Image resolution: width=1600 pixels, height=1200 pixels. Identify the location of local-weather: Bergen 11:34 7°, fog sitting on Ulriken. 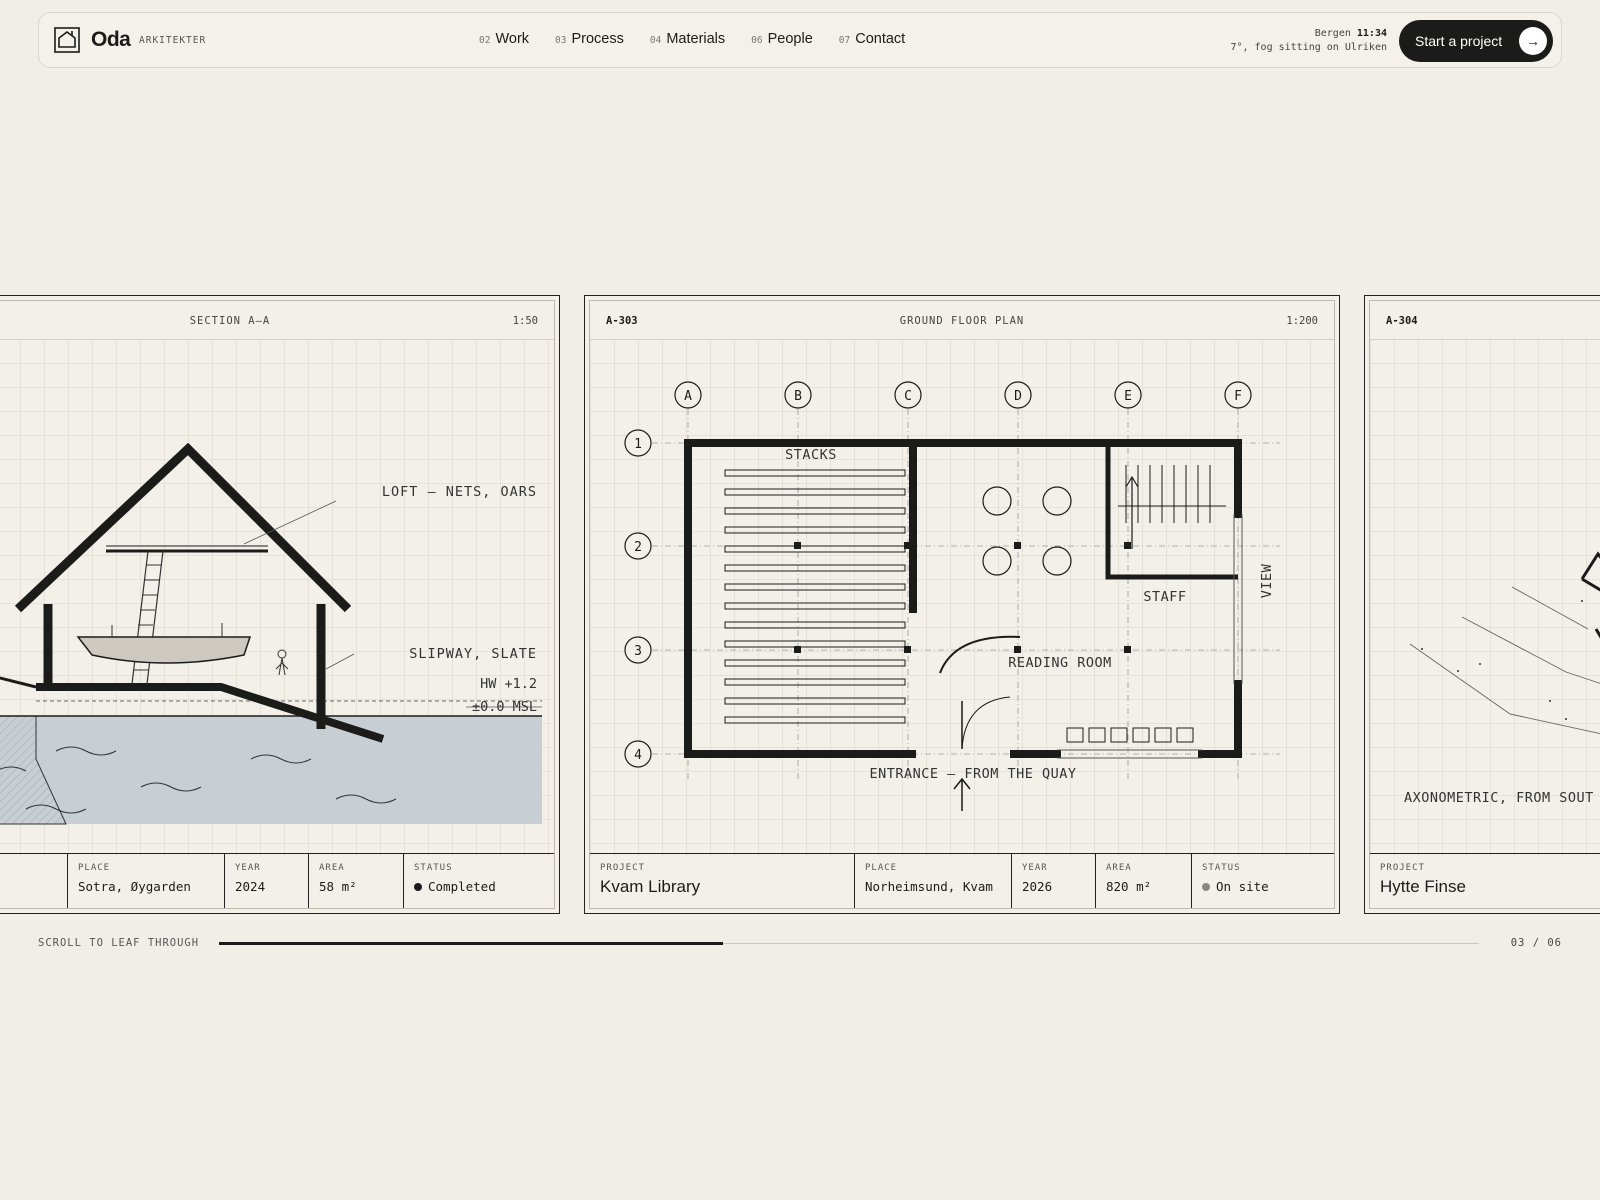
(1308, 41).